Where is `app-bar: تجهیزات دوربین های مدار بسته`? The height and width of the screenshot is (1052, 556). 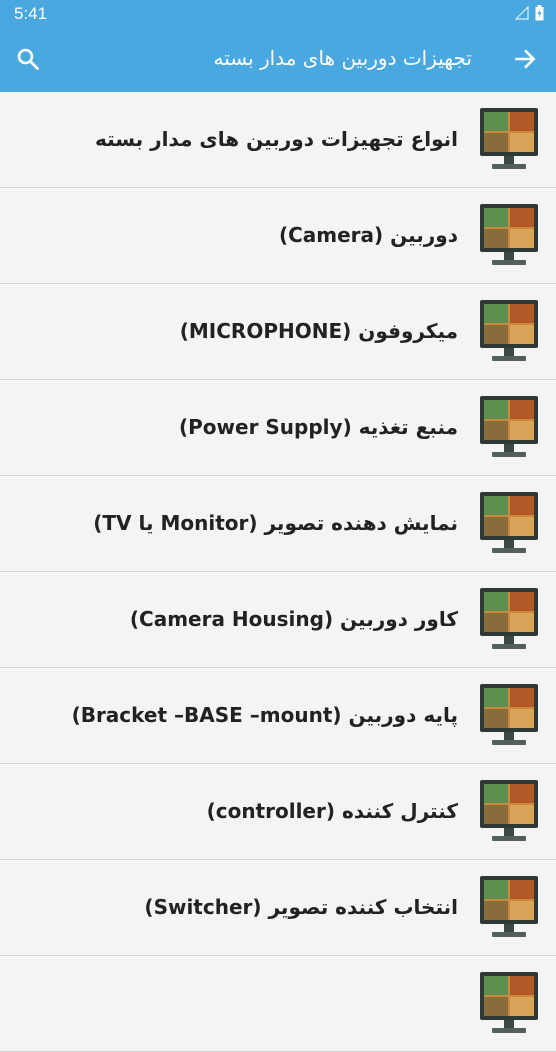
app-bar: تجهیزات دوربین های مدار بسته is located at coordinates (278, 60).